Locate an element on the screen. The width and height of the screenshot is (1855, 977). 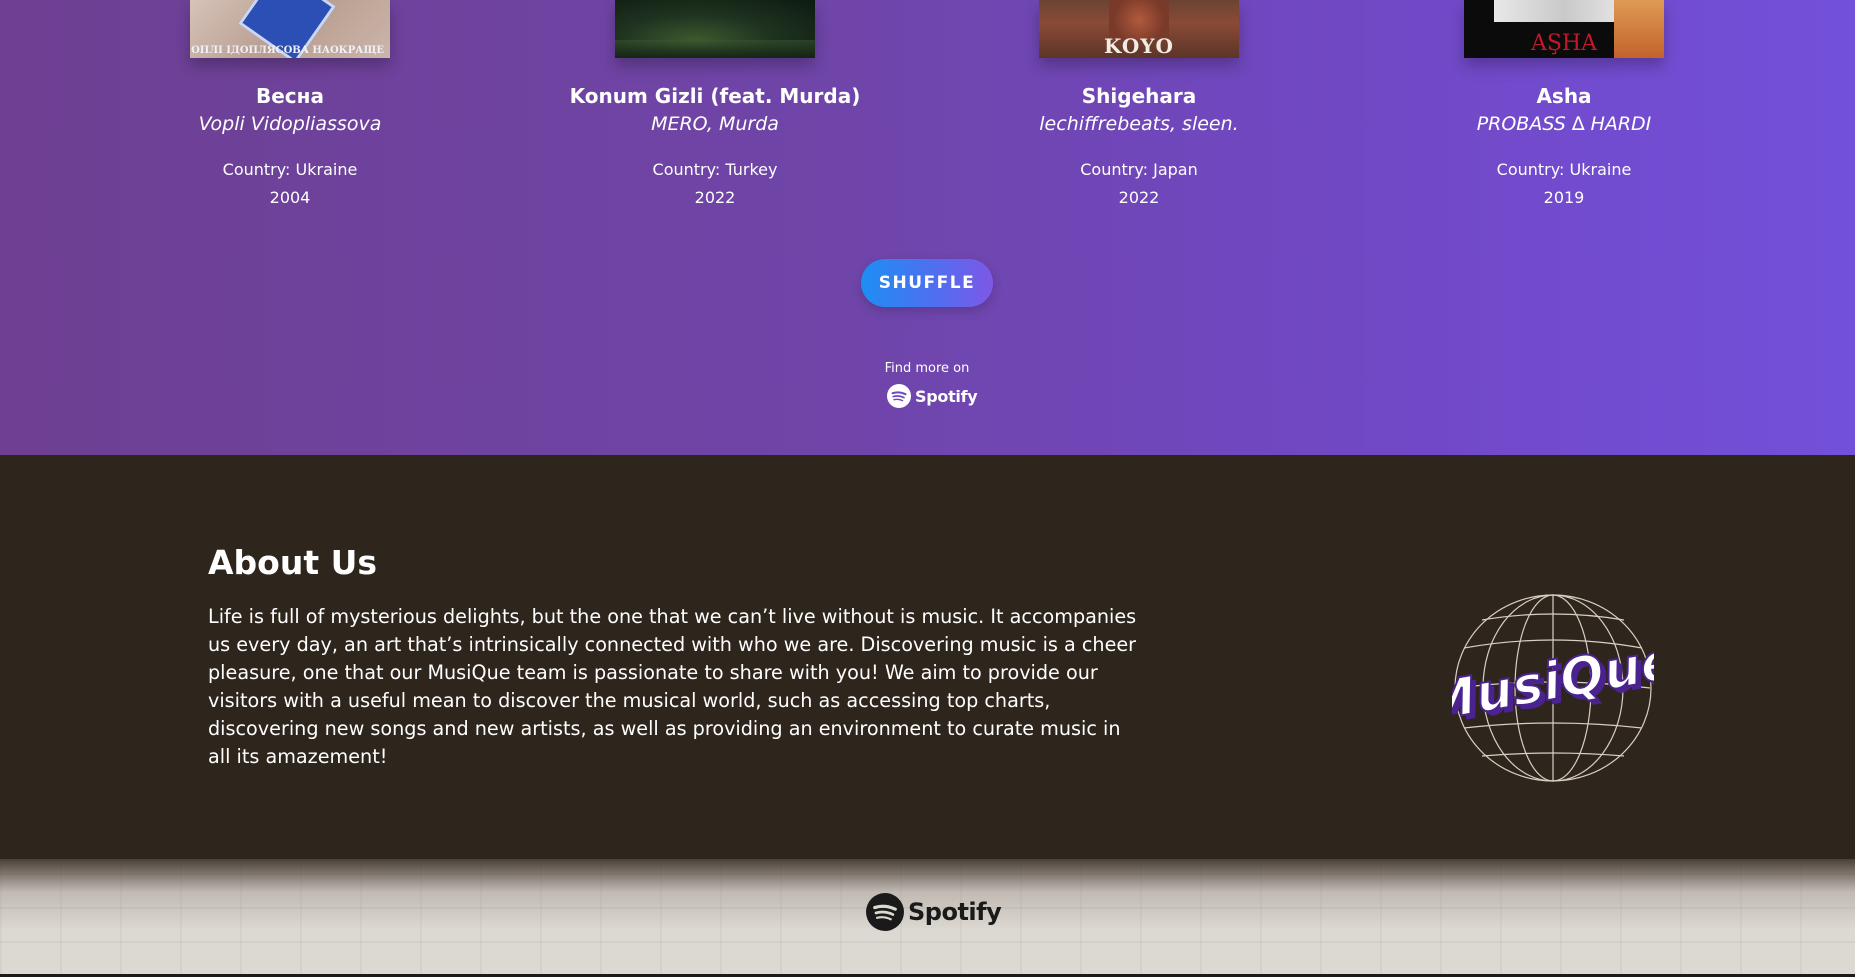
footer-spotify-link: Spotify is located at coordinates (934, 912).